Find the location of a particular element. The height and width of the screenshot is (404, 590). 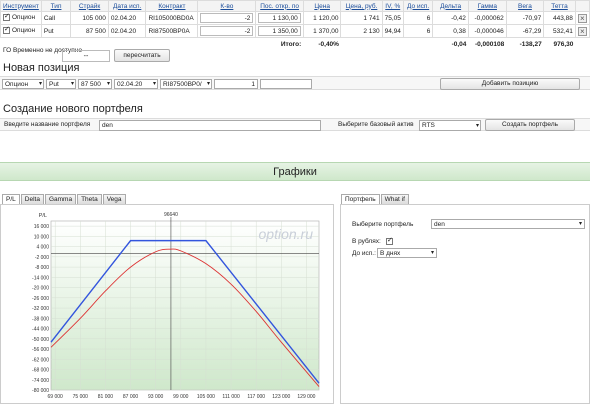

x-tick-label: 123 000 is located at coordinates (281, 397).